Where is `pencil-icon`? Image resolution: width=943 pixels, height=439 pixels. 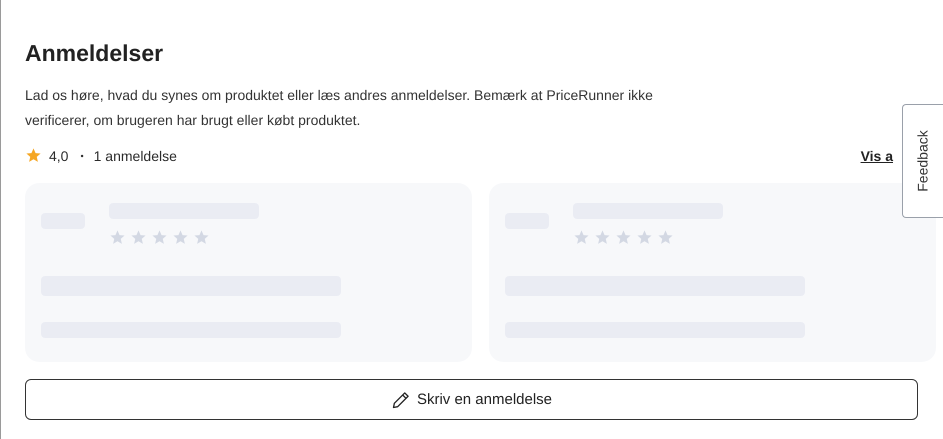
pencil-icon is located at coordinates (400, 400).